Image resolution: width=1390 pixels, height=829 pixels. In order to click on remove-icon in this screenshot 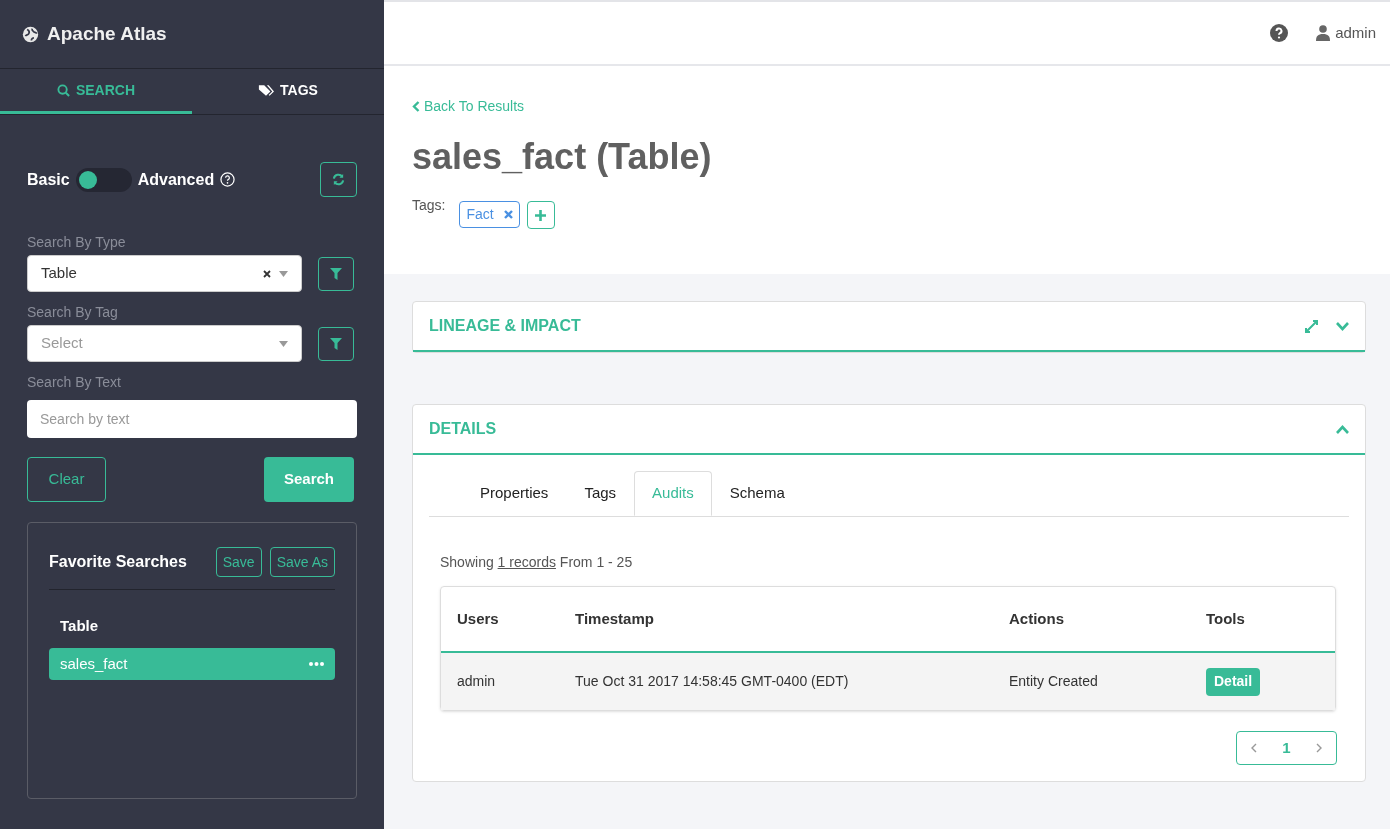, I will do `click(508, 214)`.